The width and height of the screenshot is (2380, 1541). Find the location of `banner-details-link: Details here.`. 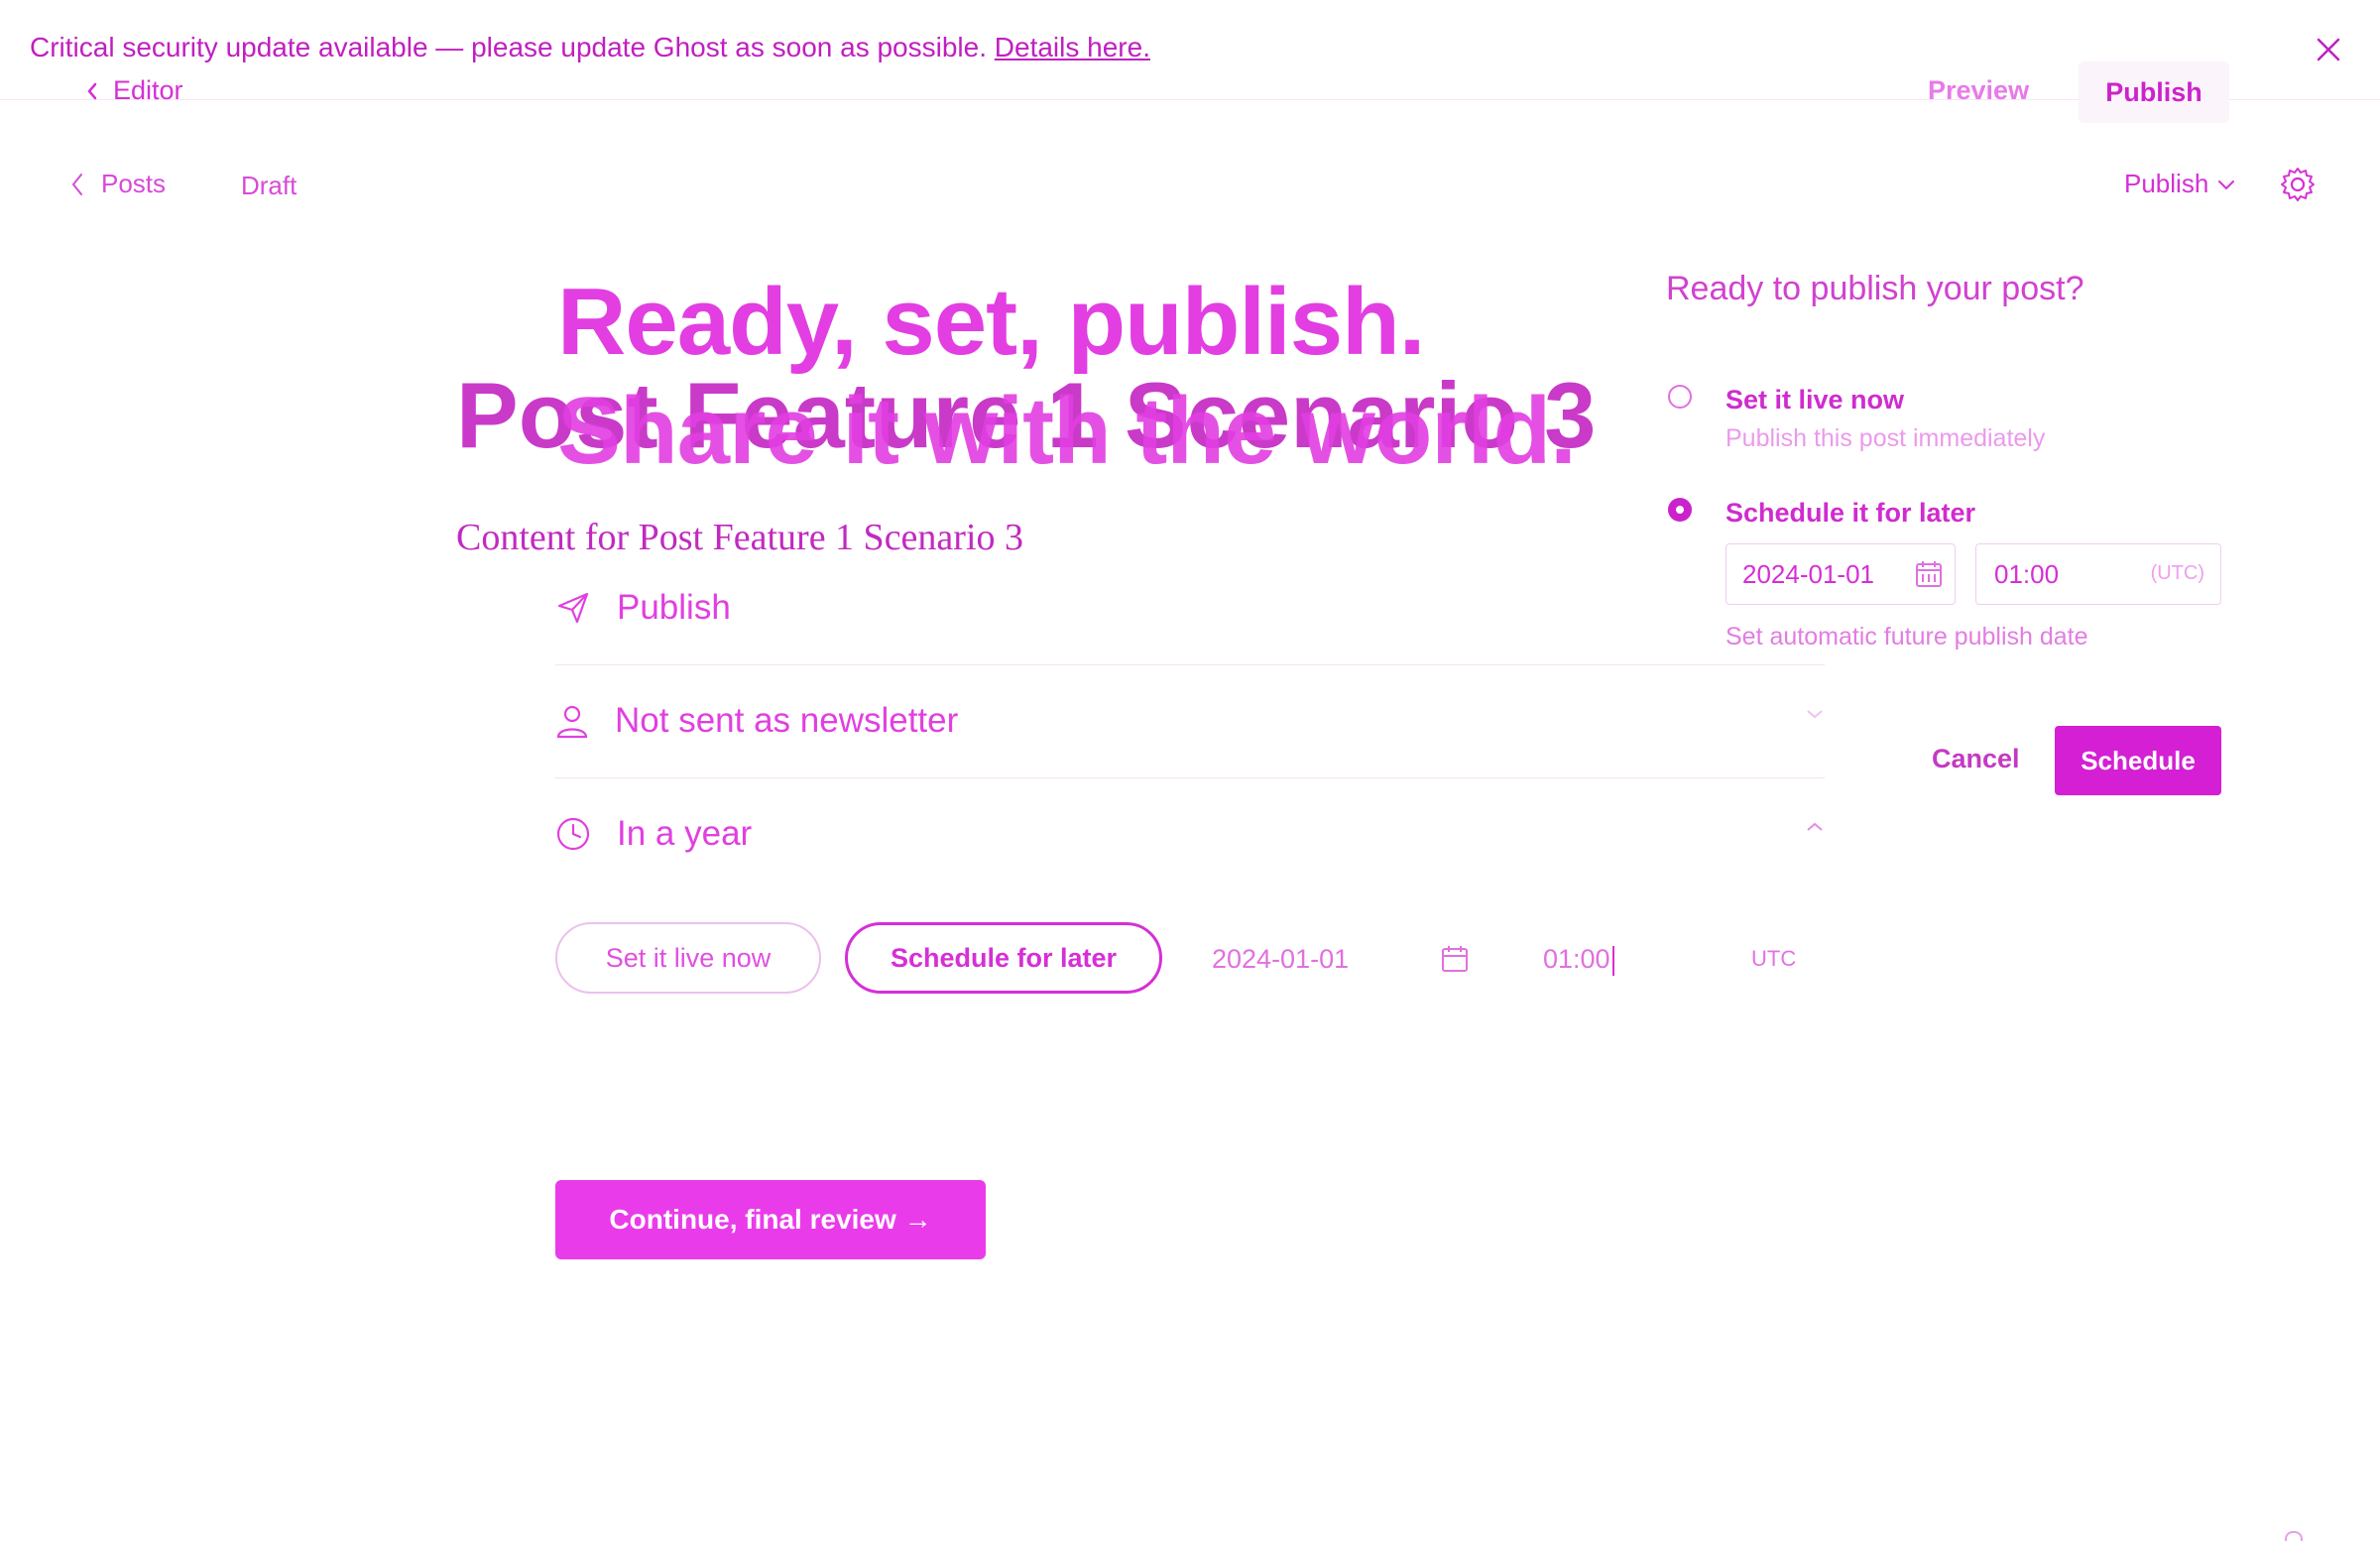

banner-details-link: Details here. is located at coordinates (1072, 47).